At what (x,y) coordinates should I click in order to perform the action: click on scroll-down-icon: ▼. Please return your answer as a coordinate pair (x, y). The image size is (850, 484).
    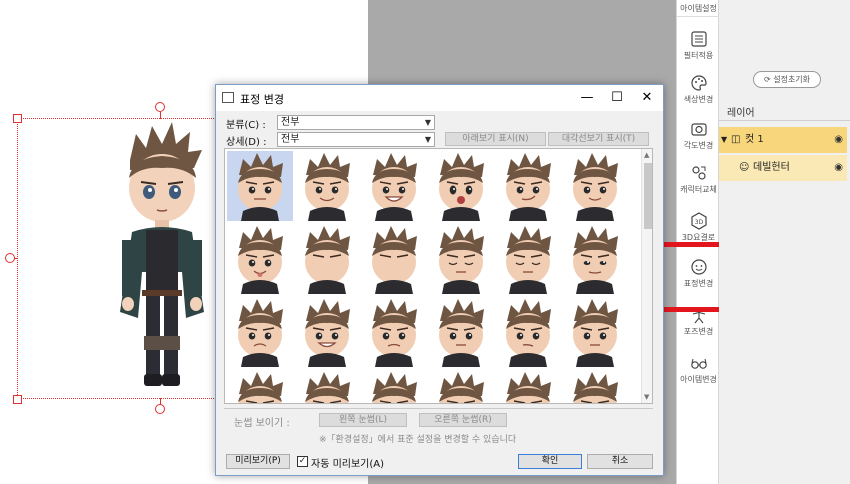
    Looking at the image, I should click on (646, 397).